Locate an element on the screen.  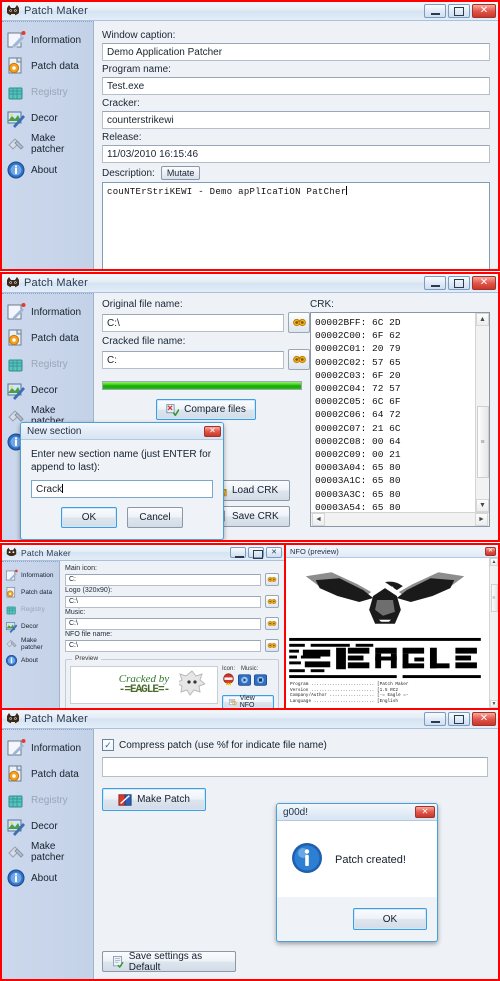
music-input: C:\ is located at coordinates (163, 623).